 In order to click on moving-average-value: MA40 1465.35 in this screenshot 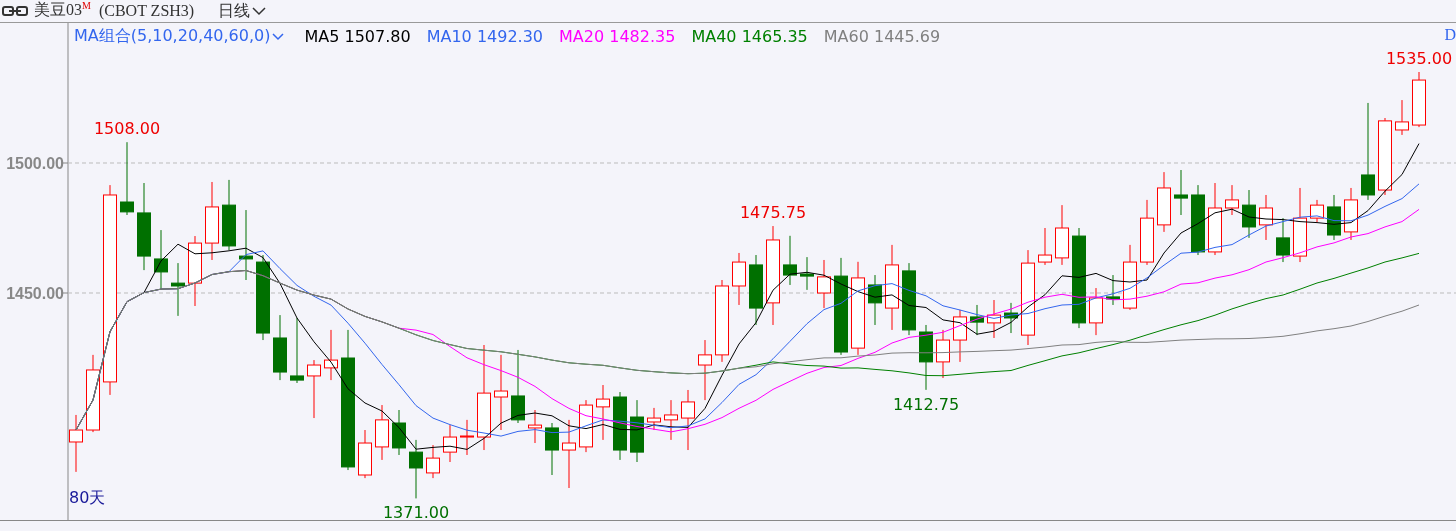, I will do `click(749, 36)`.